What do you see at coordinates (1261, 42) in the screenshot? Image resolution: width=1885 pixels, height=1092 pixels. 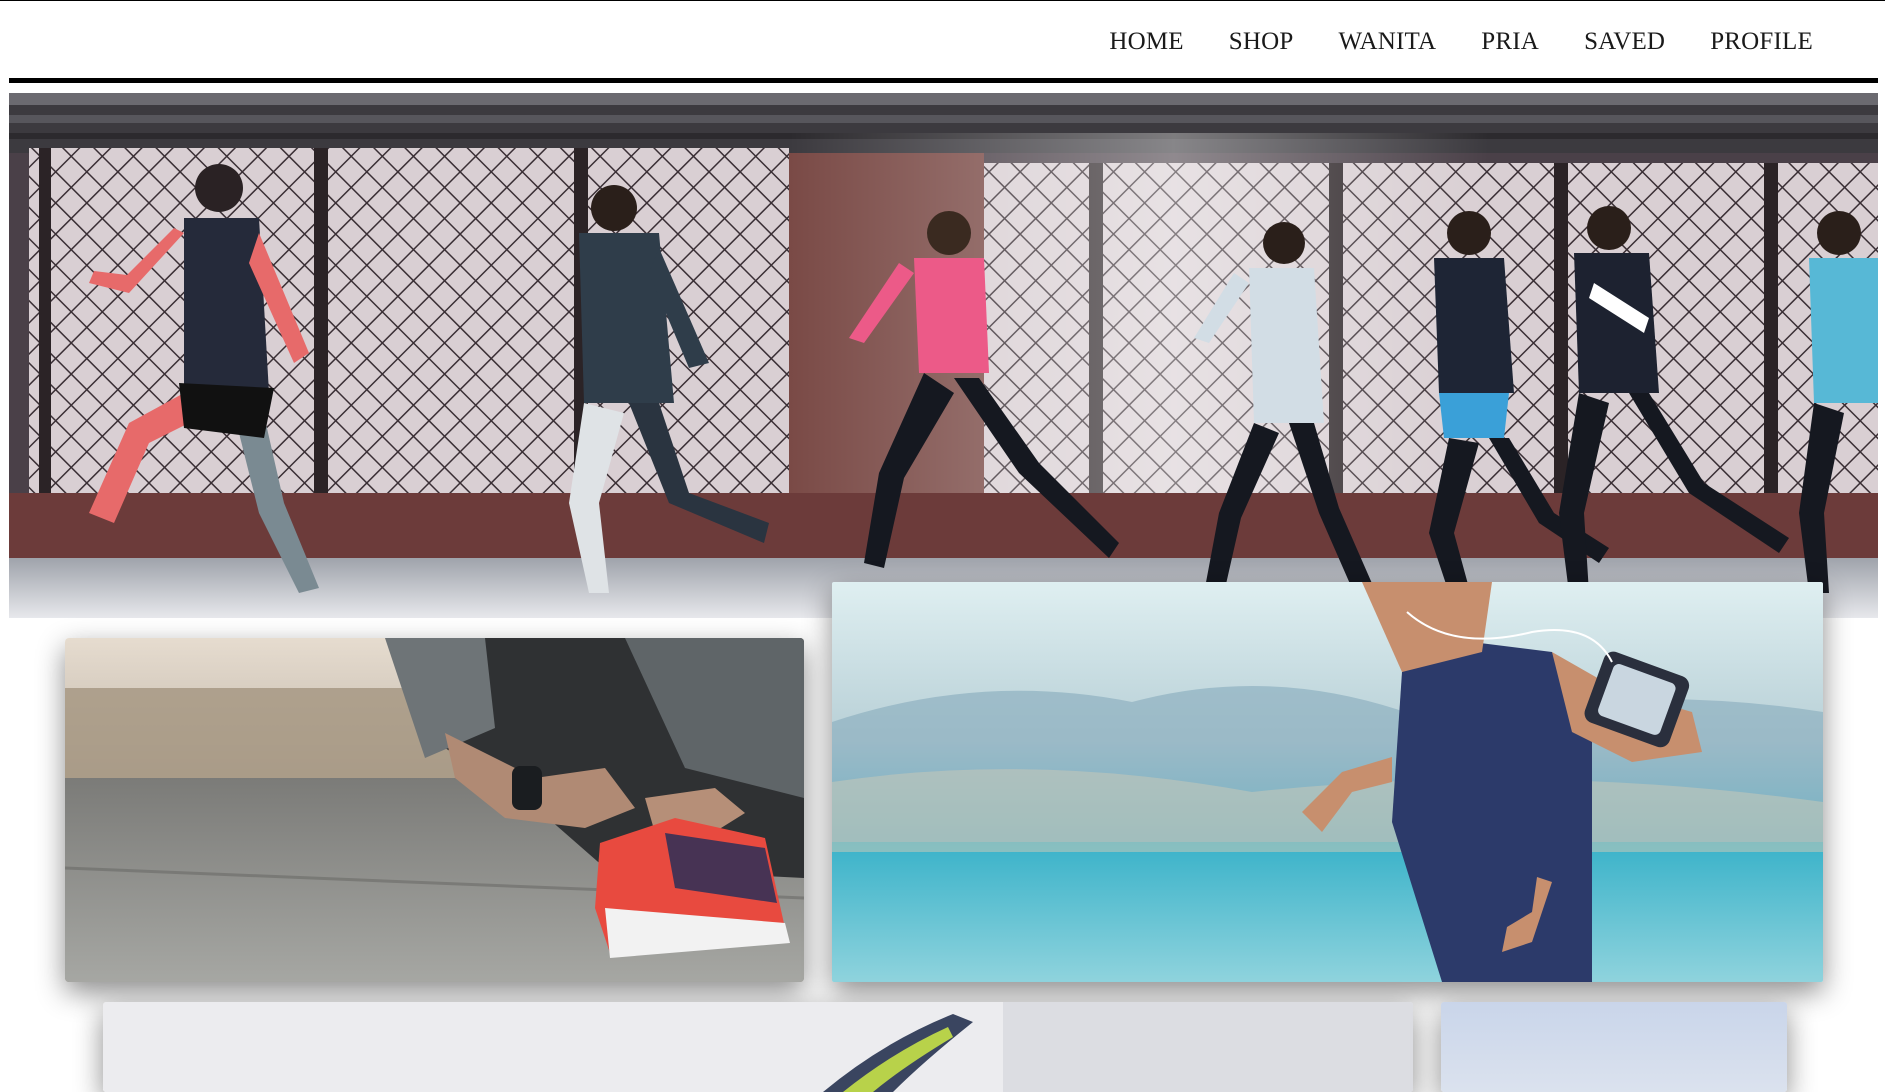 I see `nav-shop: SHOP` at bounding box center [1261, 42].